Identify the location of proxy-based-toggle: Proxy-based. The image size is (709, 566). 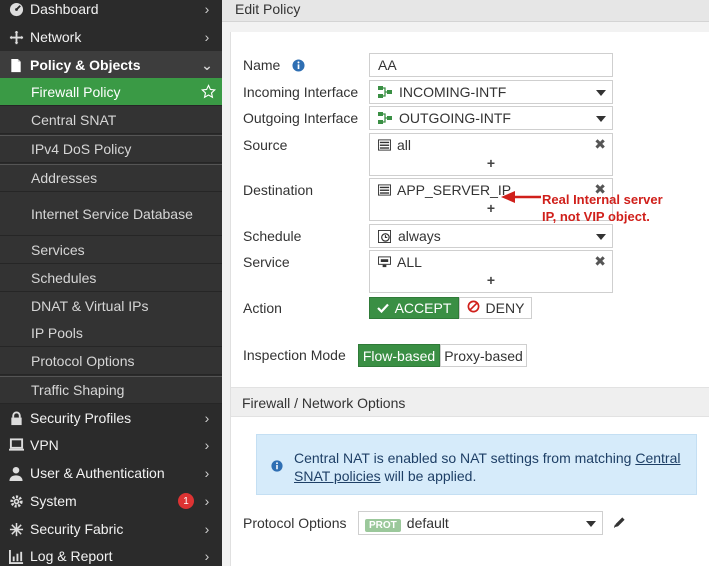
(483, 355).